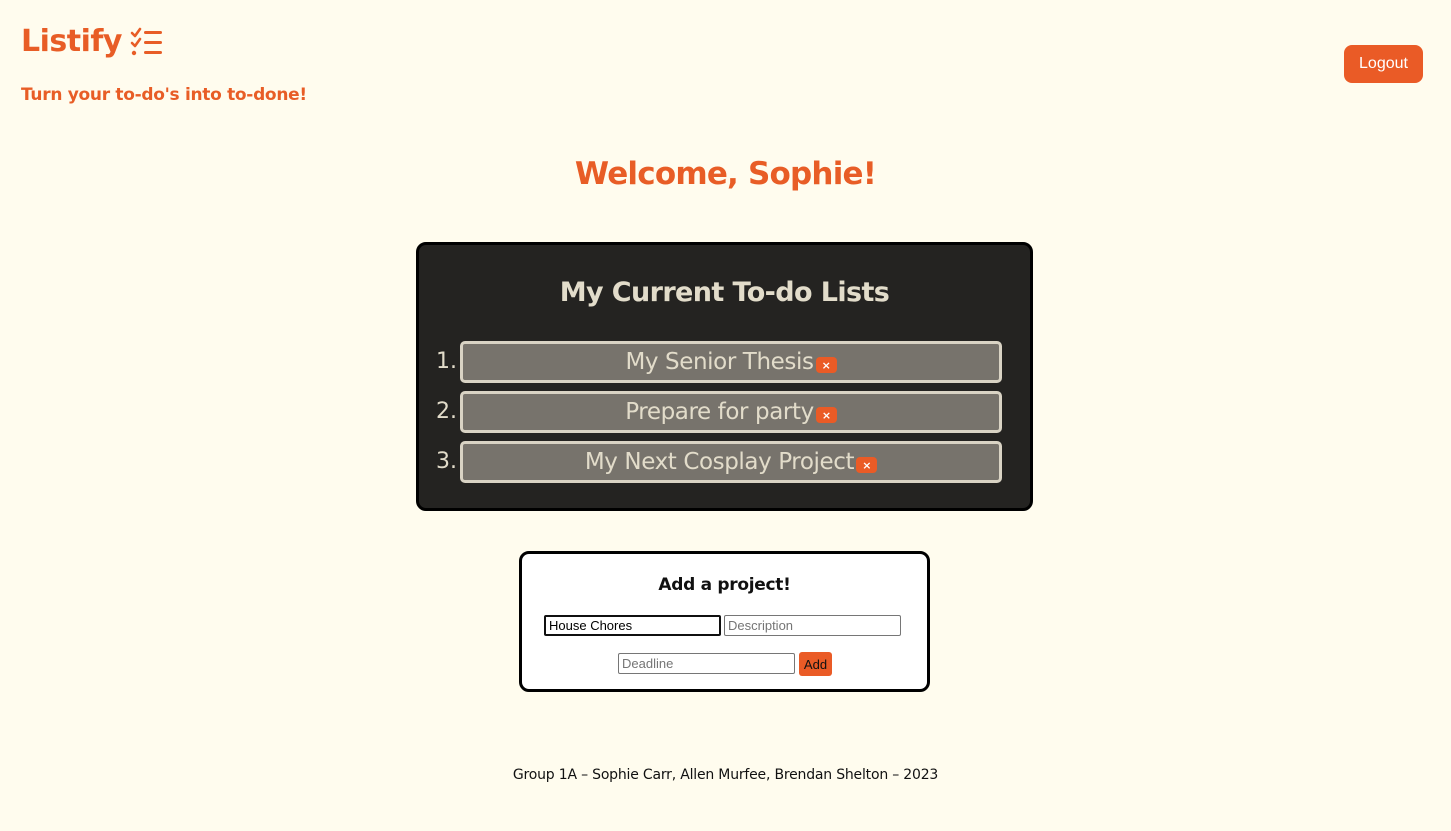 Image resolution: width=1451 pixels, height=831 pixels. Describe the element at coordinates (815, 664) in the screenshot. I see `add-project-button: Add` at that location.